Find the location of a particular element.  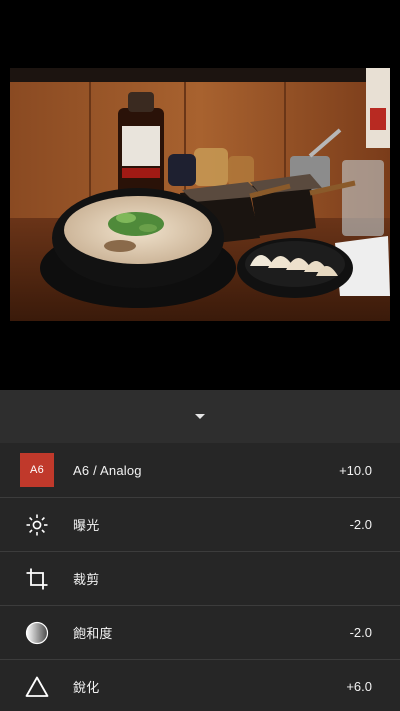

adjustment-label: A6 / Analog is located at coordinates (107, 470).